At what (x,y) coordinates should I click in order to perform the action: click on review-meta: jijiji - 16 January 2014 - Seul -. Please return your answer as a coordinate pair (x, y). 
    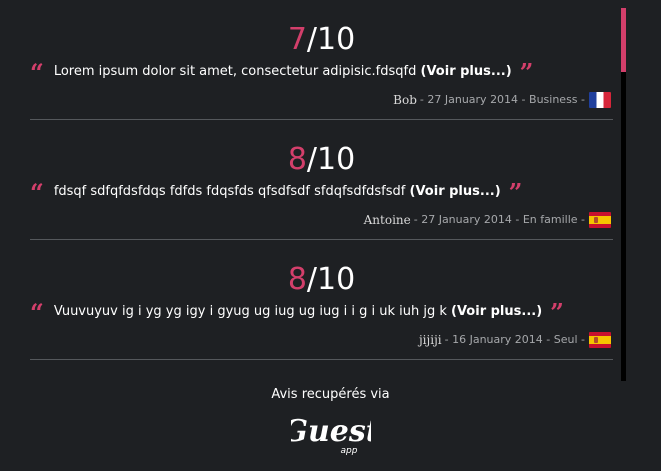
    Looking at the image, I should click on (515, 340).